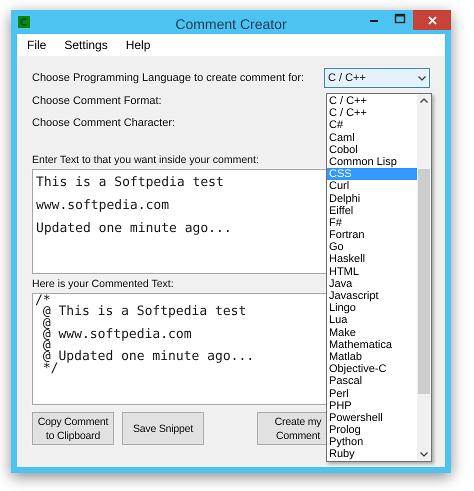 This screenshot has width=474, height=491. Describe the element at coordinates (372, 394) in the screenshot. I see `dropdown-option: Perl` at that location.